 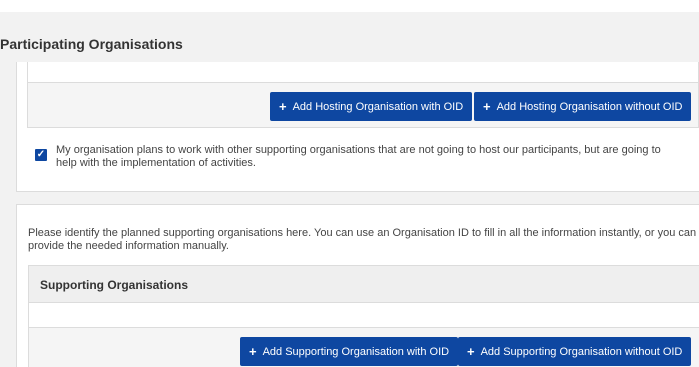 What do you see at coordinates (363, 284) in the screenshot?
I see `supporting-organisations-header: Supporting Organisations` at bounding box center [363, 284].